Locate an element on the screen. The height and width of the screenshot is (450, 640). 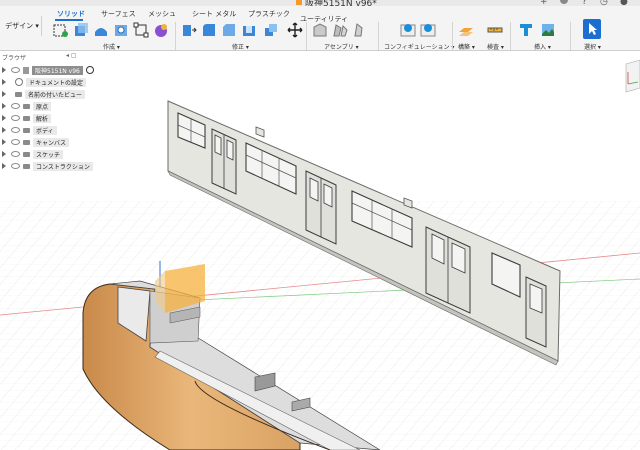
select-cursor-icon is located at coordinates (593, 29).